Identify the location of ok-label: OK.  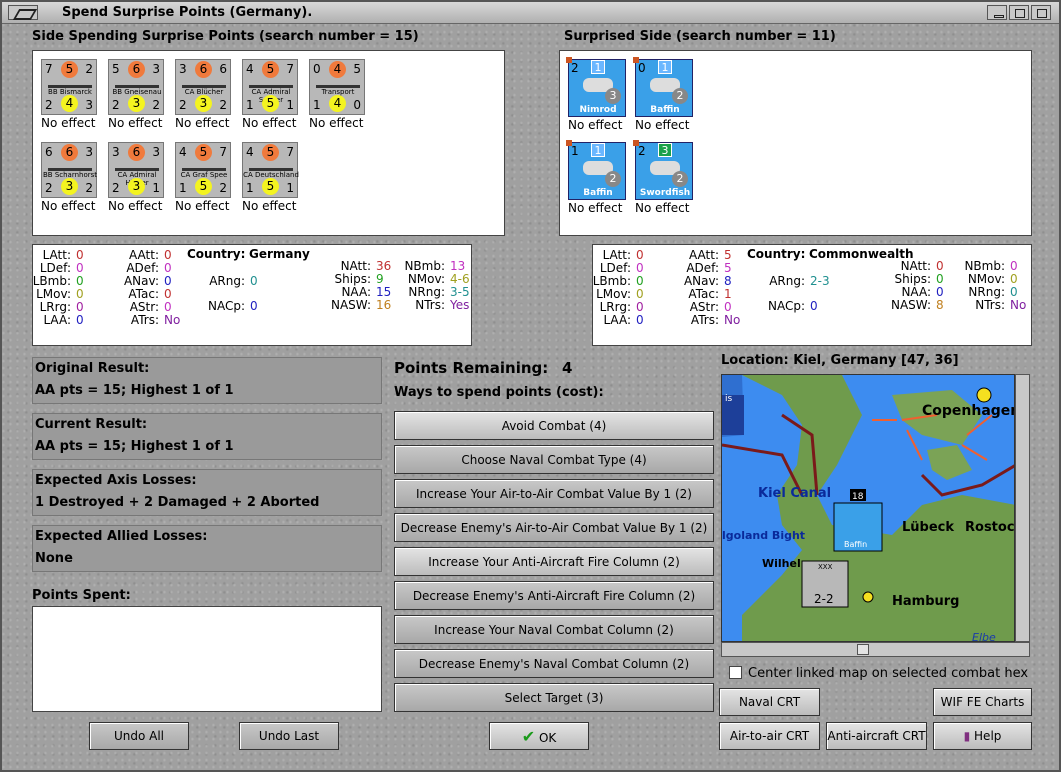
(547, 738).